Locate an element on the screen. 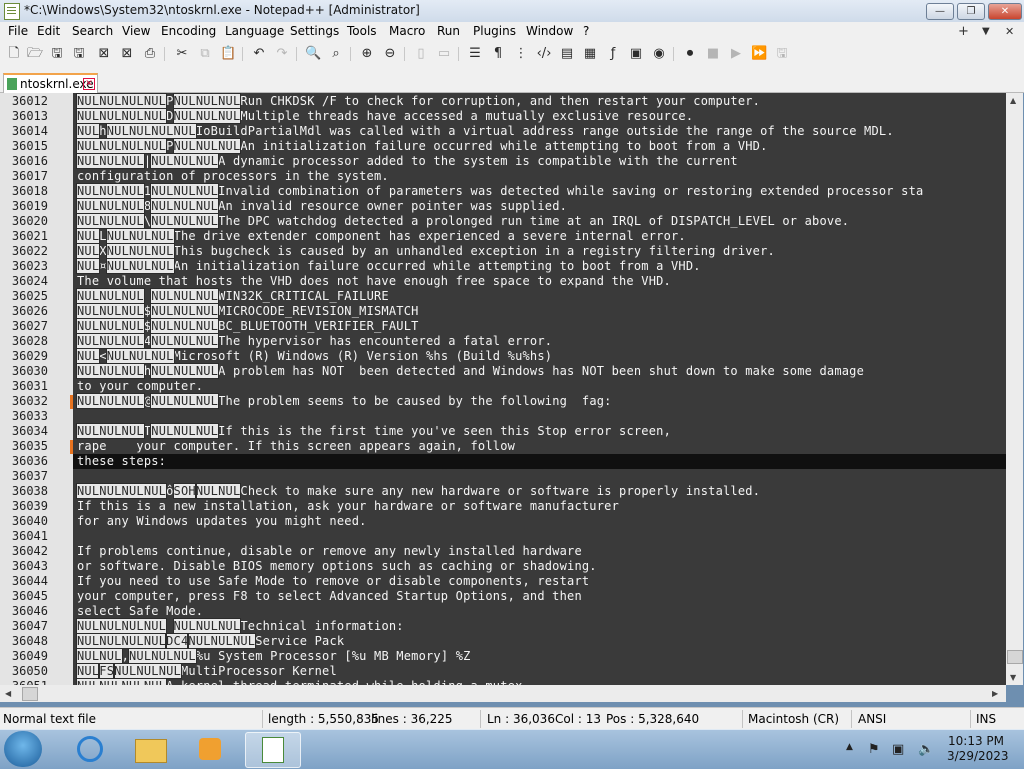 The width and height of the screenshot is (1024, 769). vertical-scroll-thumb is located at coordinates (1015, 657).